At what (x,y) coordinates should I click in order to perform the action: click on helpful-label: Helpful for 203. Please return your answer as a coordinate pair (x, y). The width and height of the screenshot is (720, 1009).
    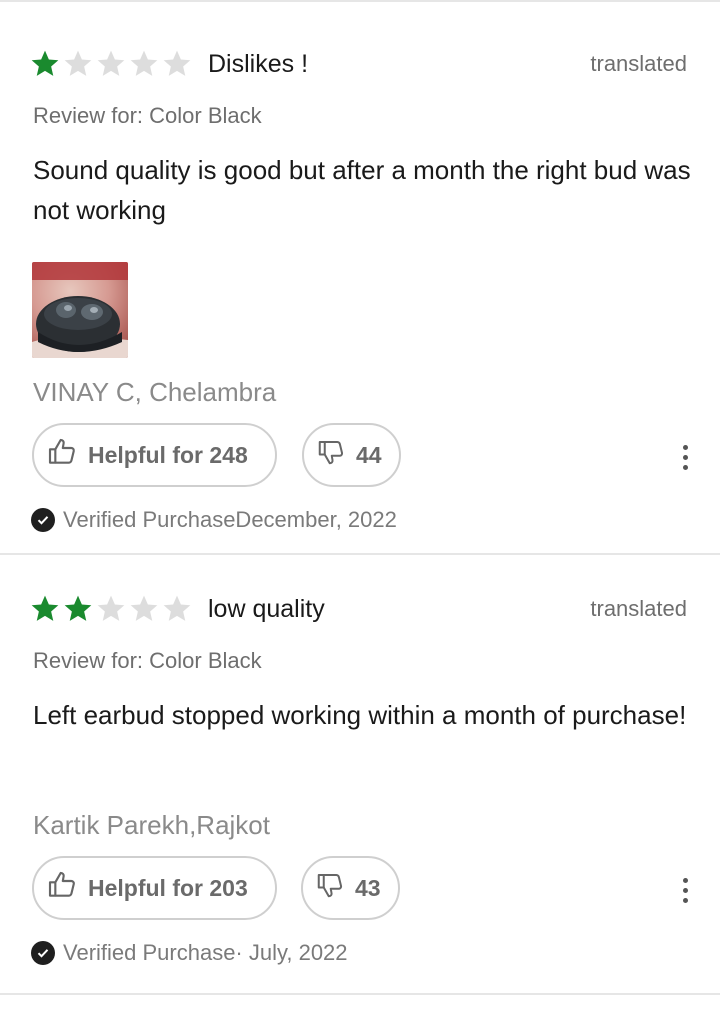
    Looking at the image, I should click on (168, 887).